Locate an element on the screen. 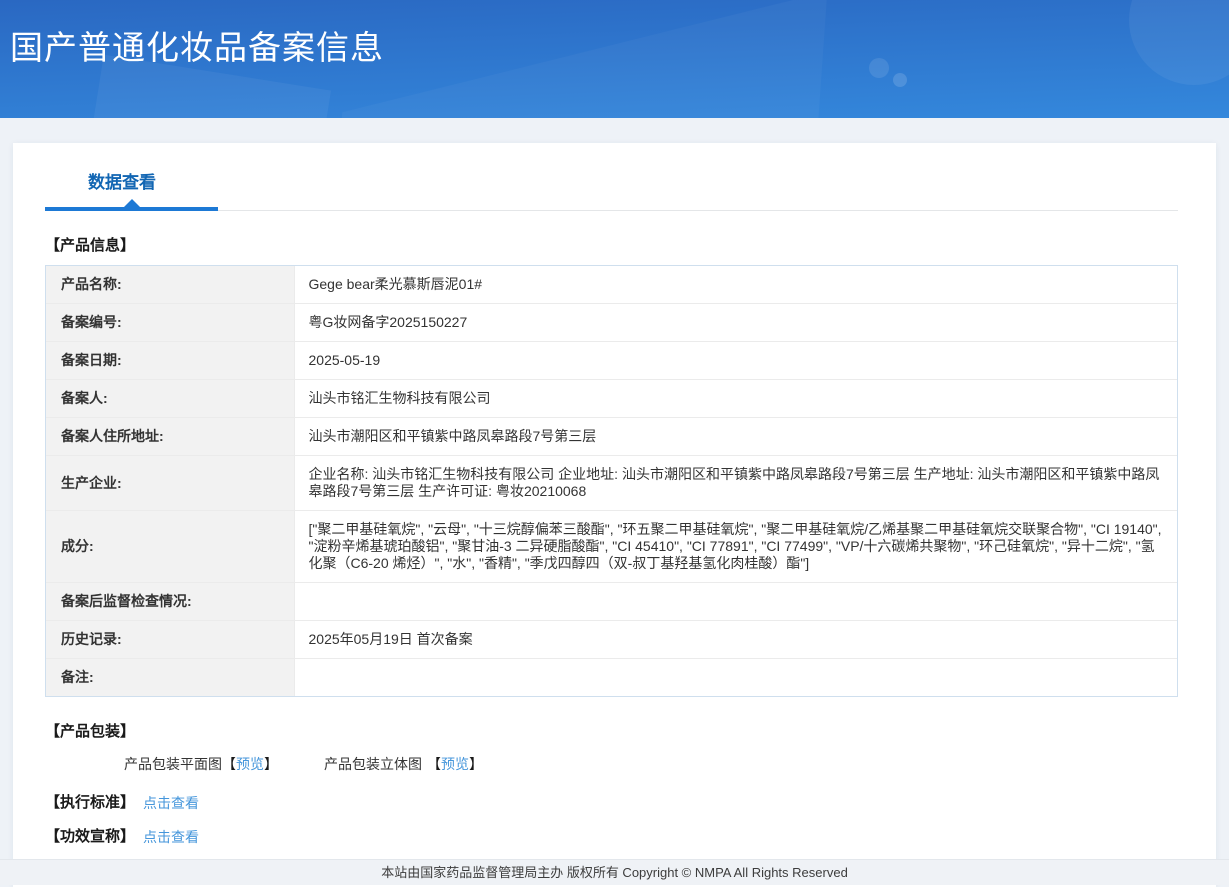  table-row-supervision: 备案后监督检查情况: is located at coordinates (611, 601).